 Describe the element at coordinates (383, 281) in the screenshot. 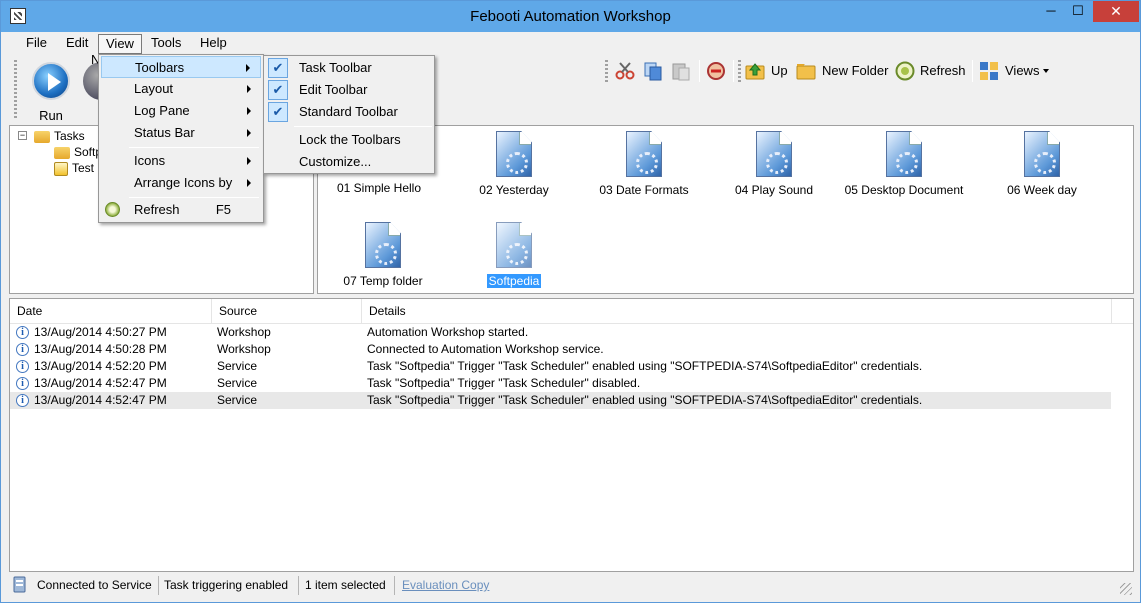

I see `file-label: 07 Temp folder` at that location.